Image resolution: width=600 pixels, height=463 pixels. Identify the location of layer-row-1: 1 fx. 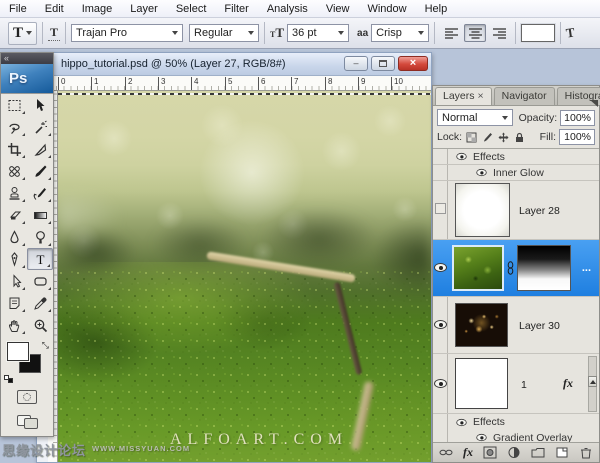
(516, 384).